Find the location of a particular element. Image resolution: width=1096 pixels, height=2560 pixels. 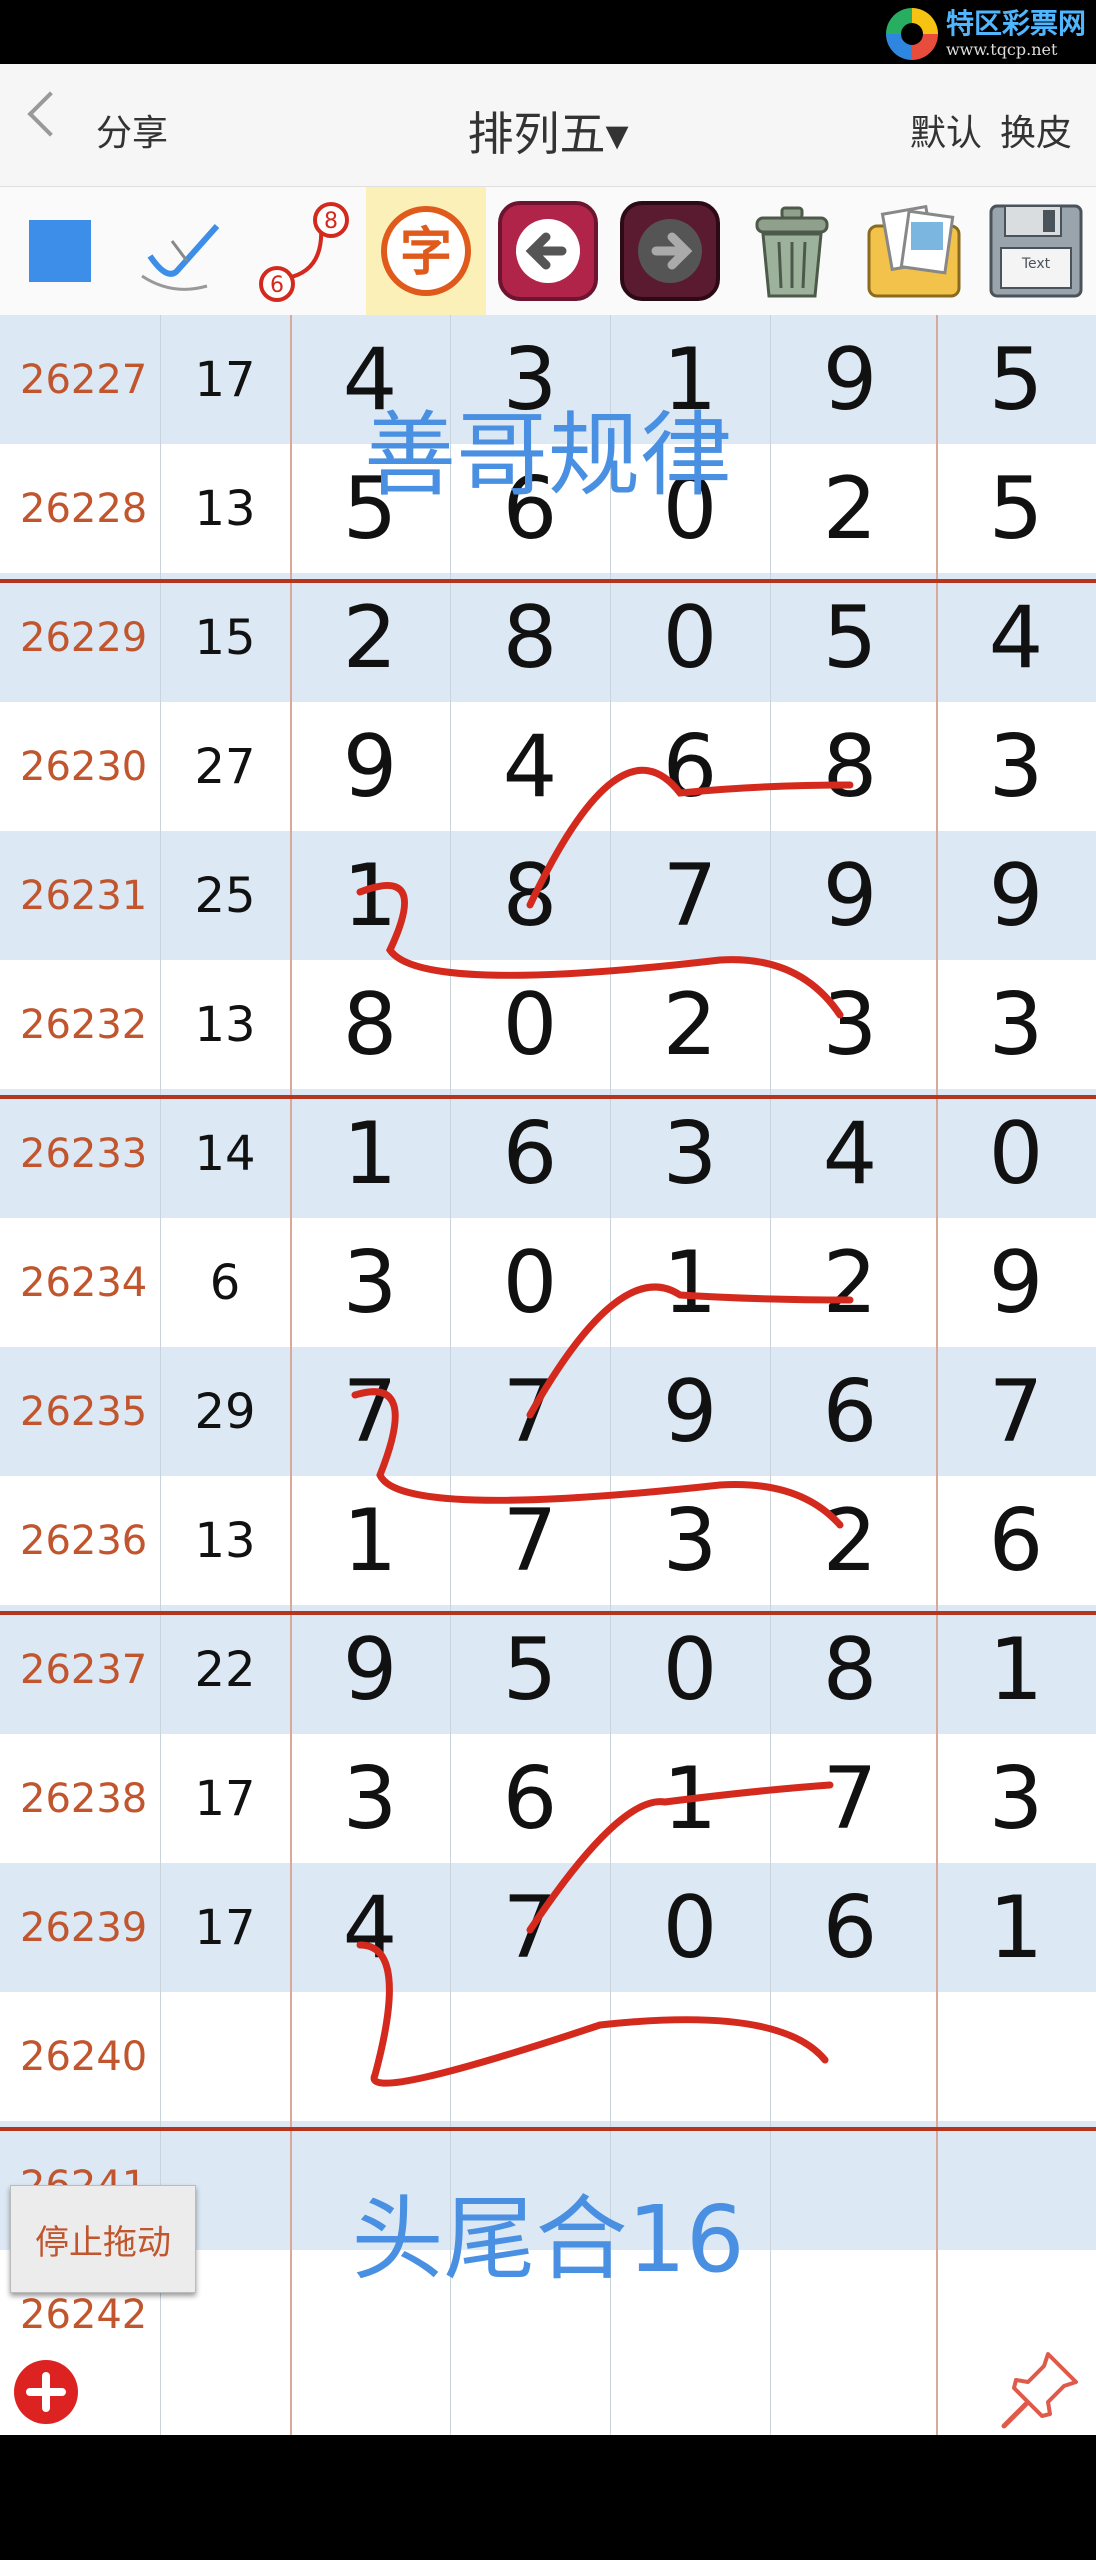

svg-text: Text is located at coordinates (1036, 264).